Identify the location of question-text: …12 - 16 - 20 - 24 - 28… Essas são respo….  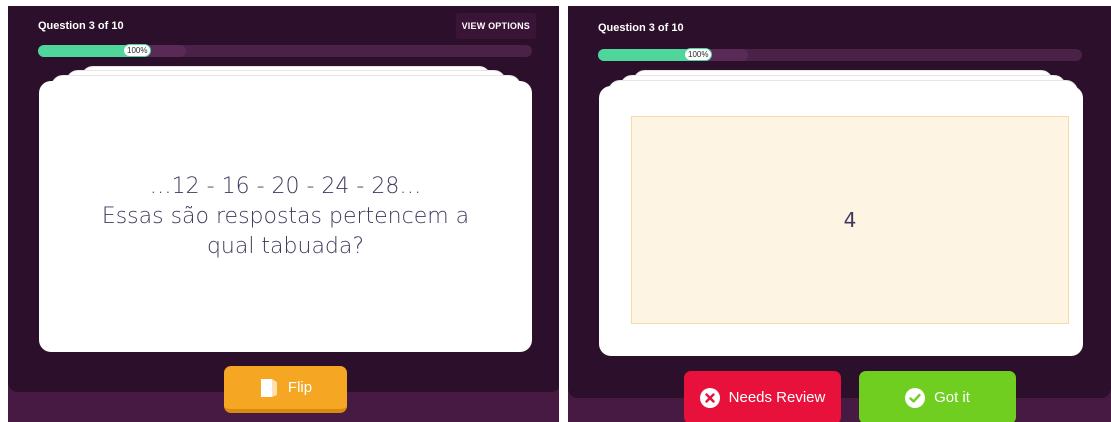
(286, 217).